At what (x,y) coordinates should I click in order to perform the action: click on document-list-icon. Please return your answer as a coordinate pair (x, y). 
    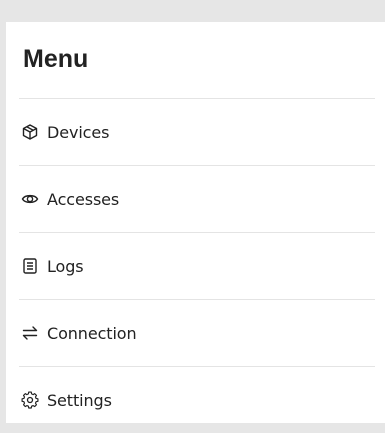
    Looking at the image, I should click on (30, 266).